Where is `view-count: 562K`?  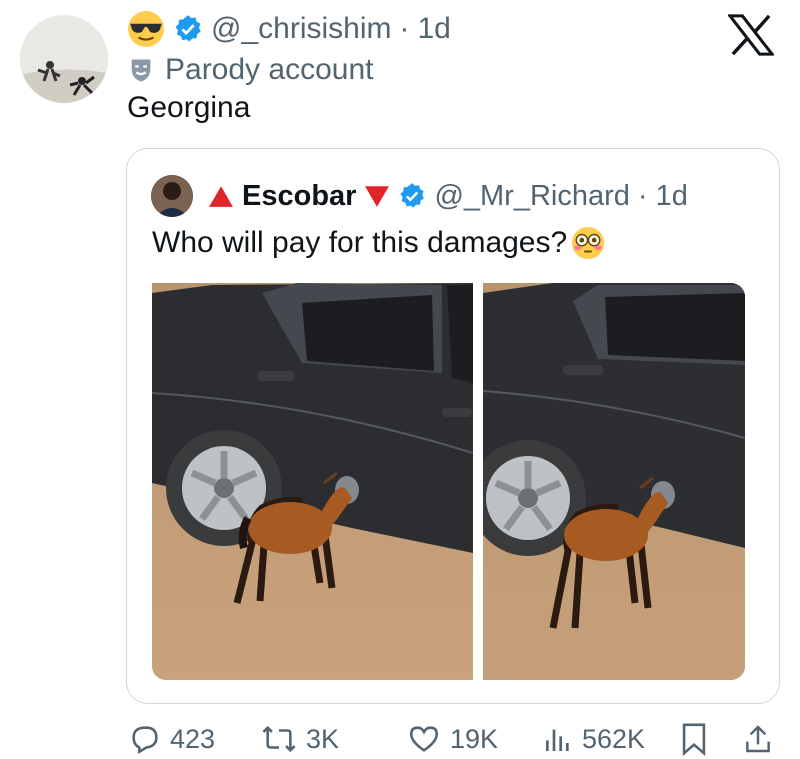
view-count: 562K is located at coordinates (614, 738).